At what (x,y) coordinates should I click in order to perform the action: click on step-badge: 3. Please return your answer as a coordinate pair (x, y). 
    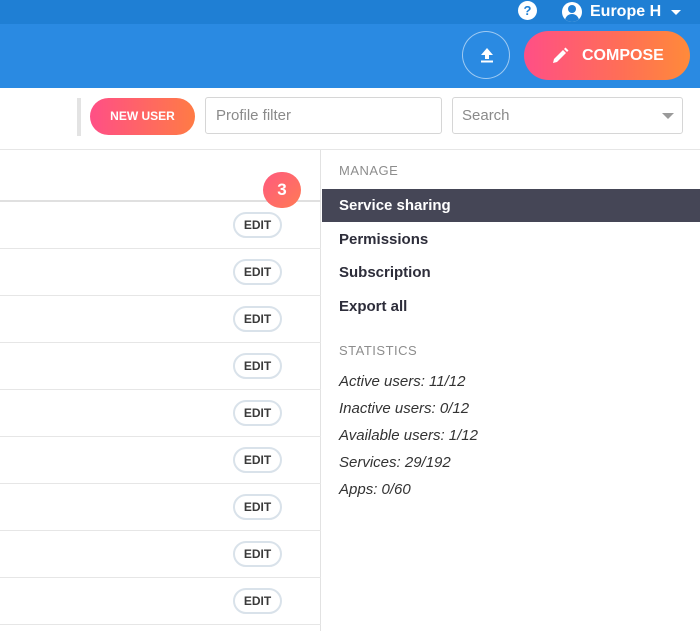
    Looking at the image, I should click on (282, 190).